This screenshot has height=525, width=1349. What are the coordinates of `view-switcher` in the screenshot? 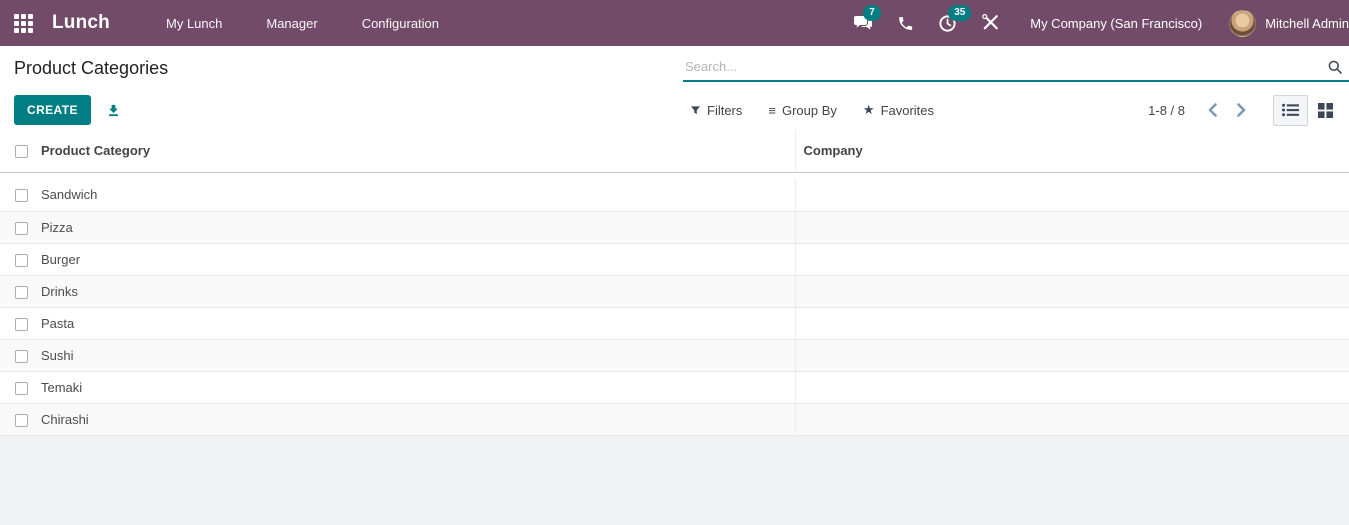 It's located at (1308, 110).